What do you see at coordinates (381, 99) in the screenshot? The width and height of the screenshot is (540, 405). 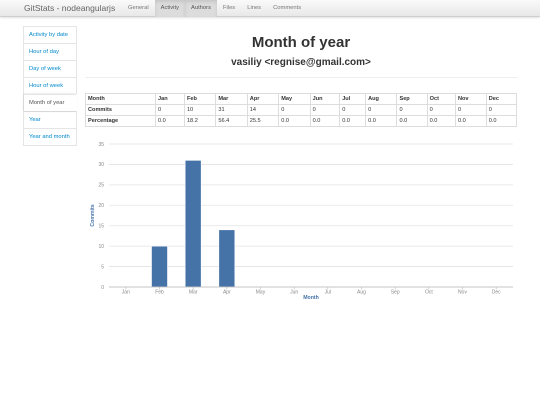 I see `table-header-cell: Aug` at bounding box center [381, 99].